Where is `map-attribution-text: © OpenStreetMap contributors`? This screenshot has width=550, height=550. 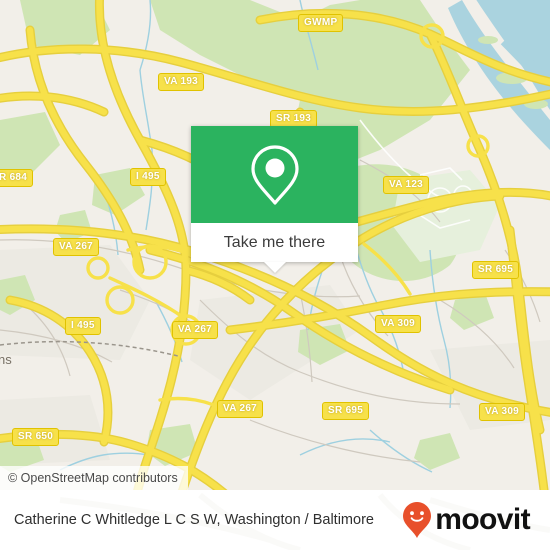 map-attribution-text: © OpenStreetMap contributors is located at coordinates (93, 478).